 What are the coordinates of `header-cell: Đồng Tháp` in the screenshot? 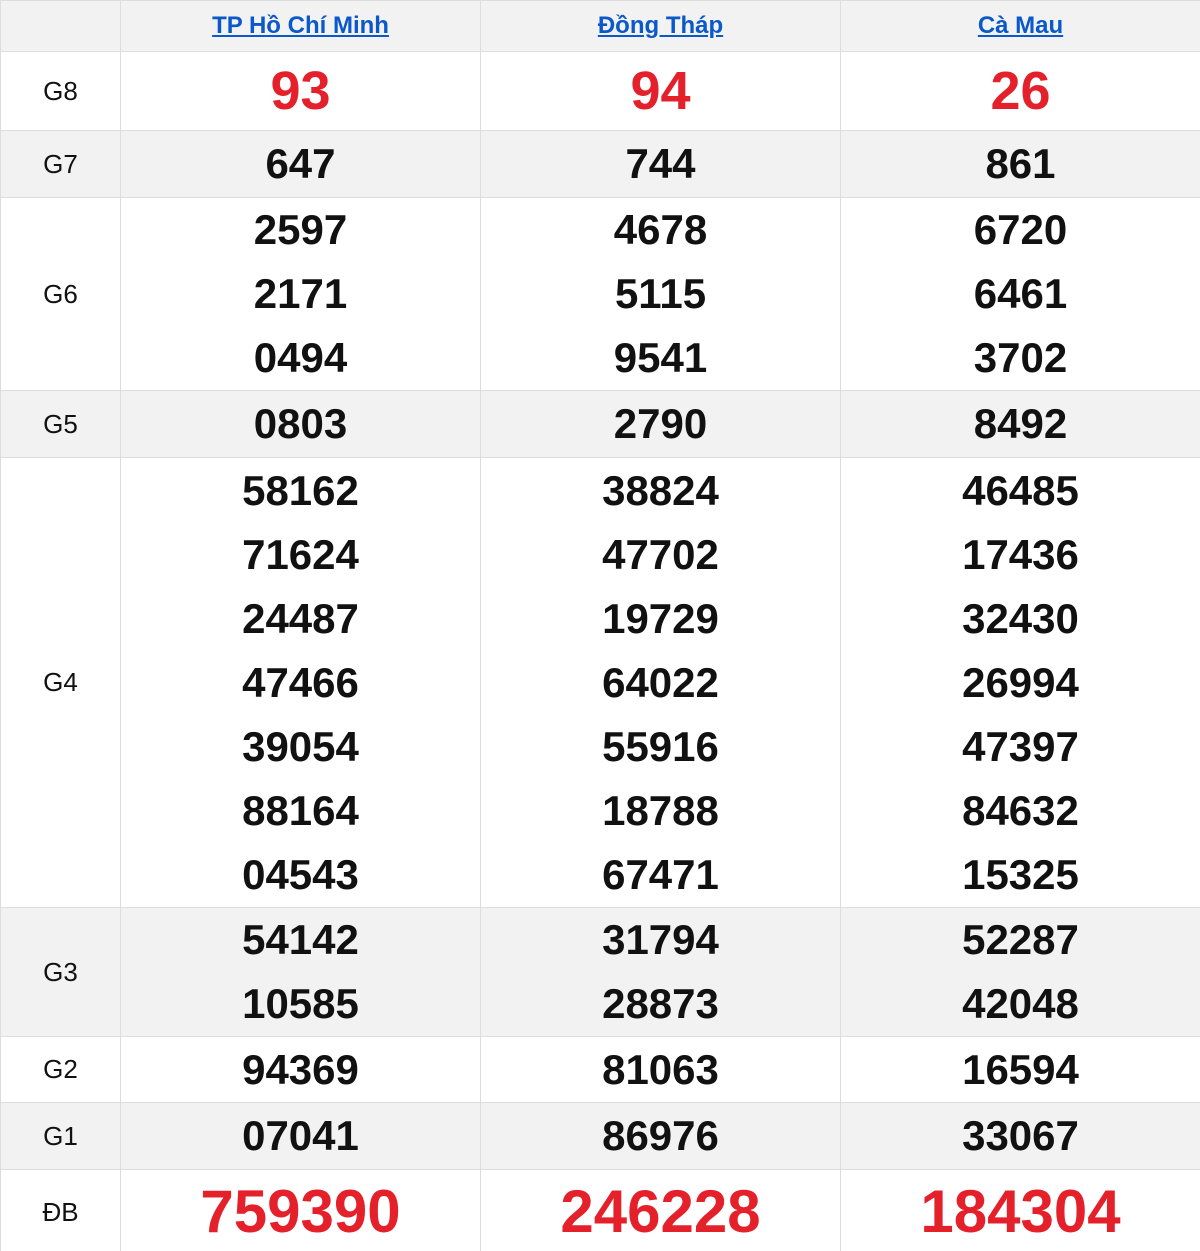 It's located at (660, 26).